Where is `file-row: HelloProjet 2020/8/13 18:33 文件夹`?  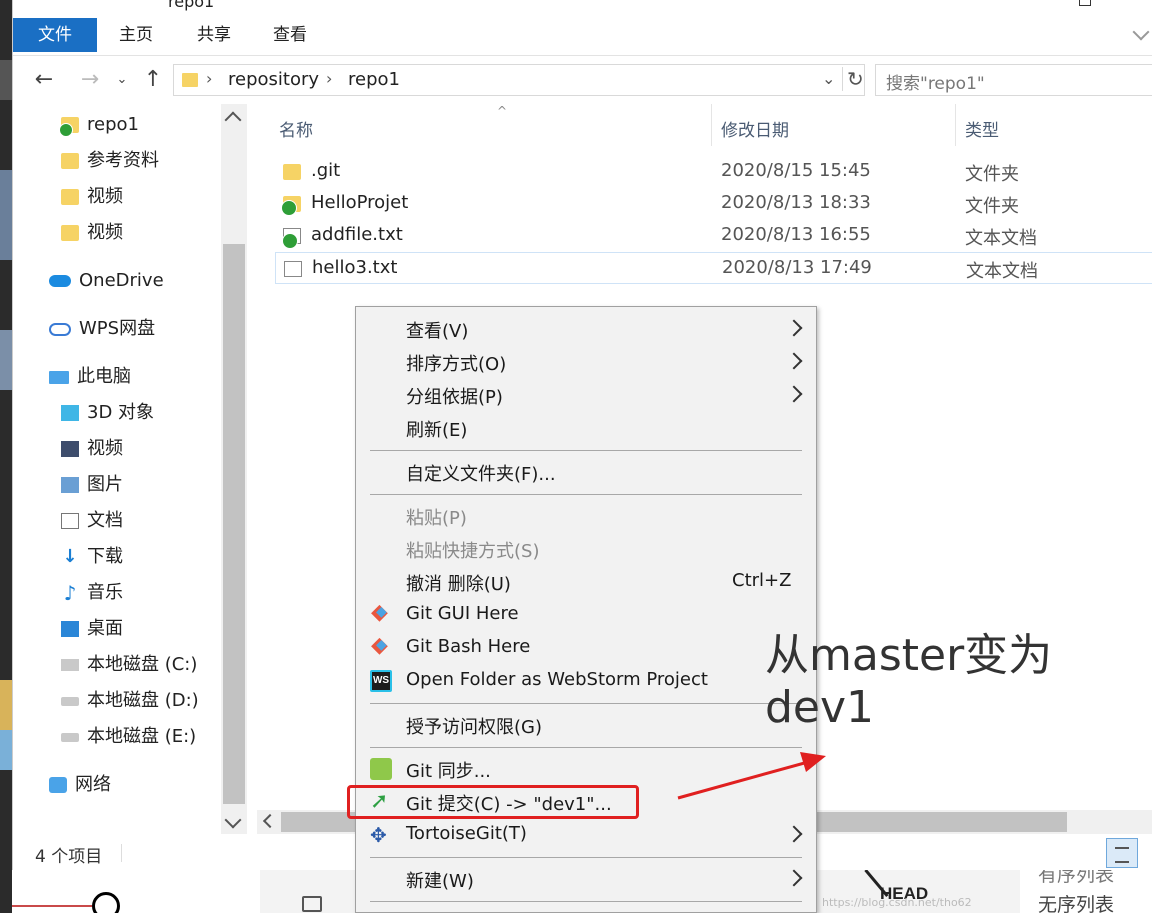
file-row: HelloProjet 2020/8/13 18:33 文件夹 is located at coordinates (713, 204).